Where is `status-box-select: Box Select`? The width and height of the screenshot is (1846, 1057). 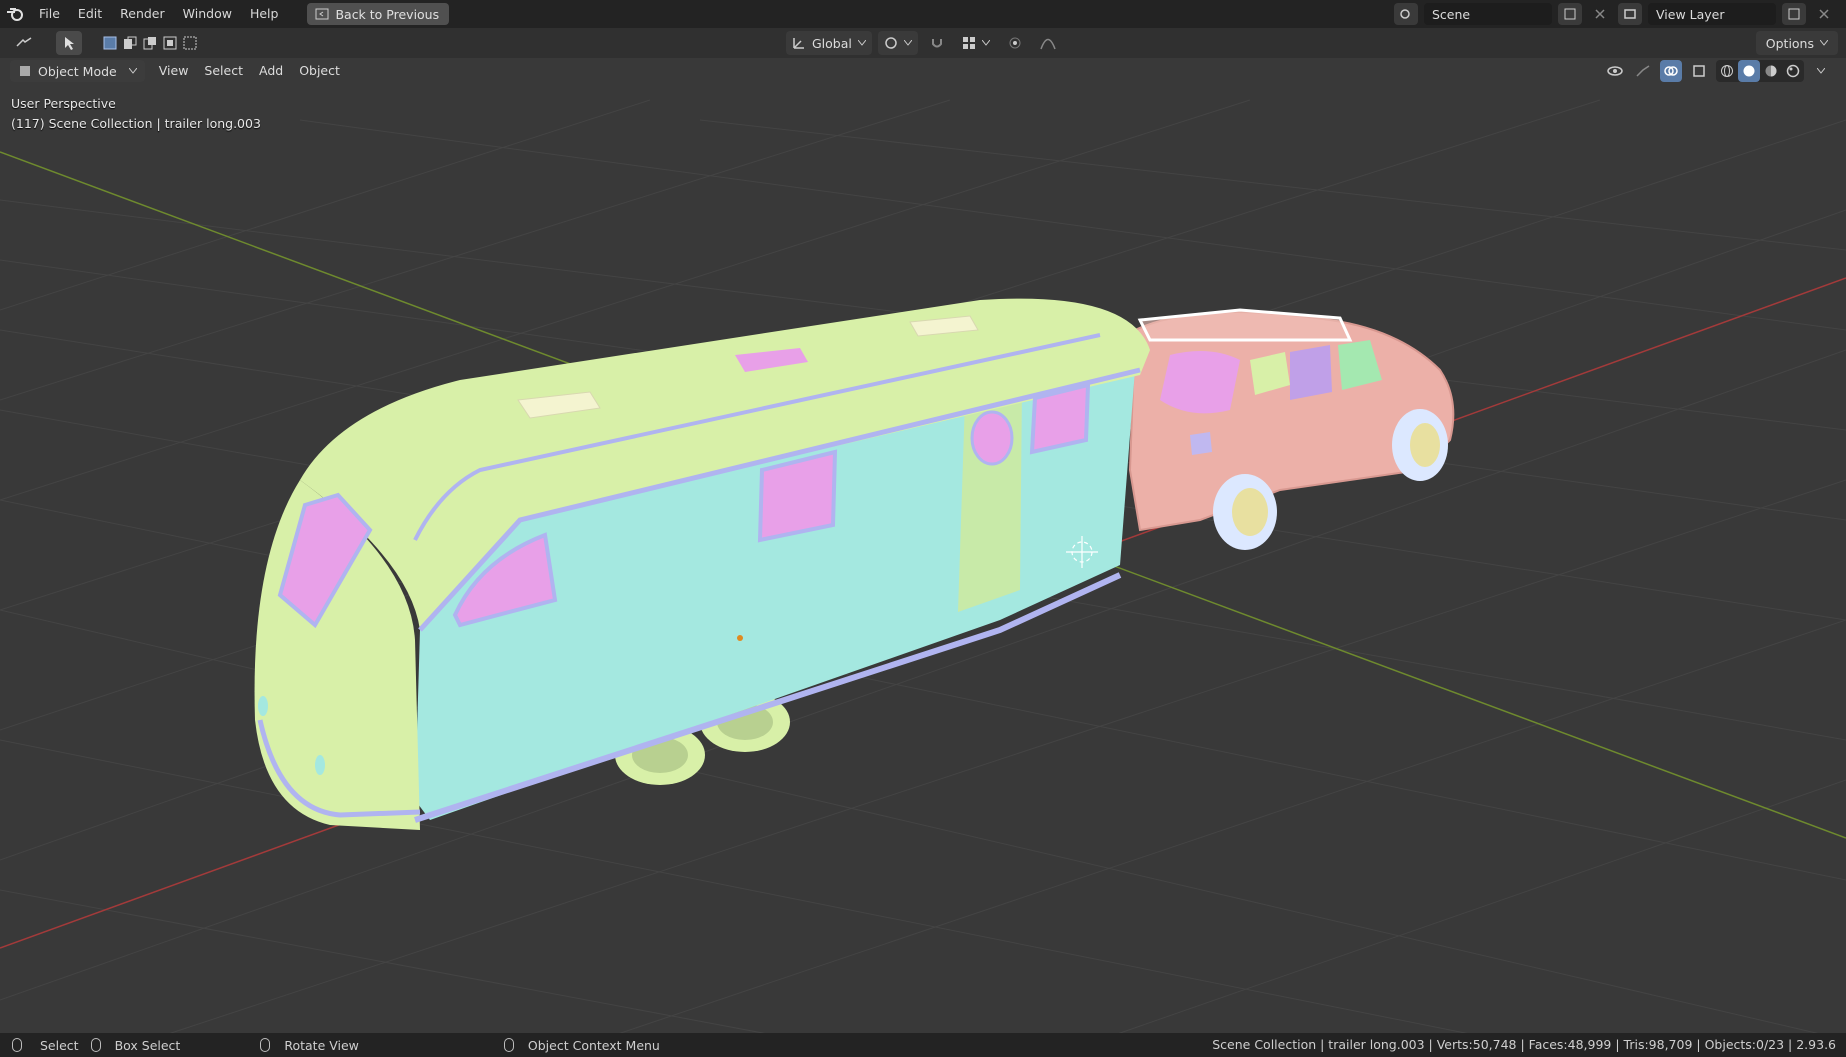
status-box-select: Box Select is located at coordinates (135, 1045).